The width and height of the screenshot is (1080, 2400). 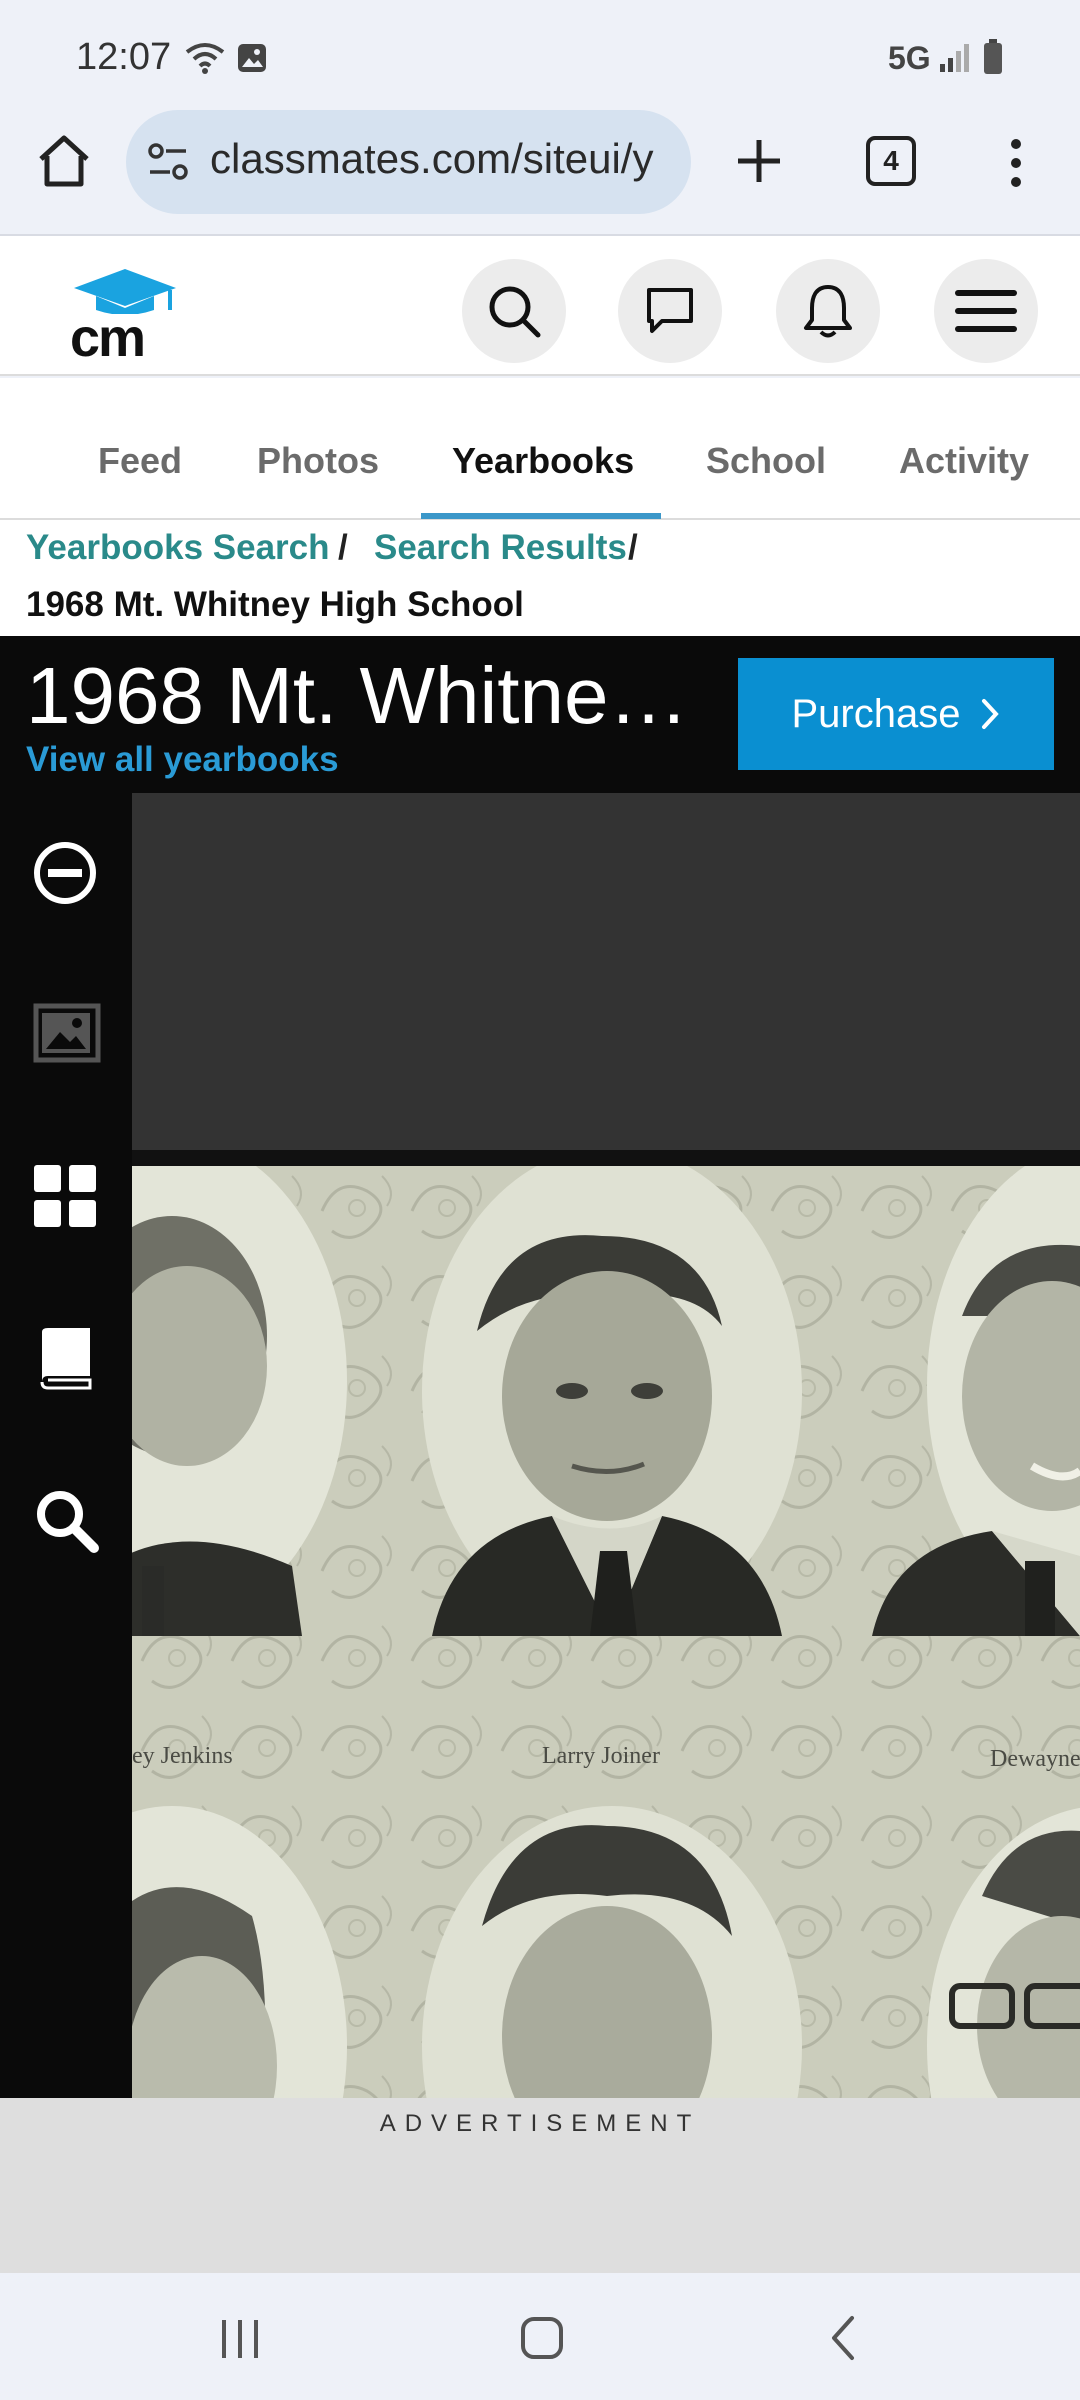 I want to click on status-time: 12:07, so click(x=124, y=57).